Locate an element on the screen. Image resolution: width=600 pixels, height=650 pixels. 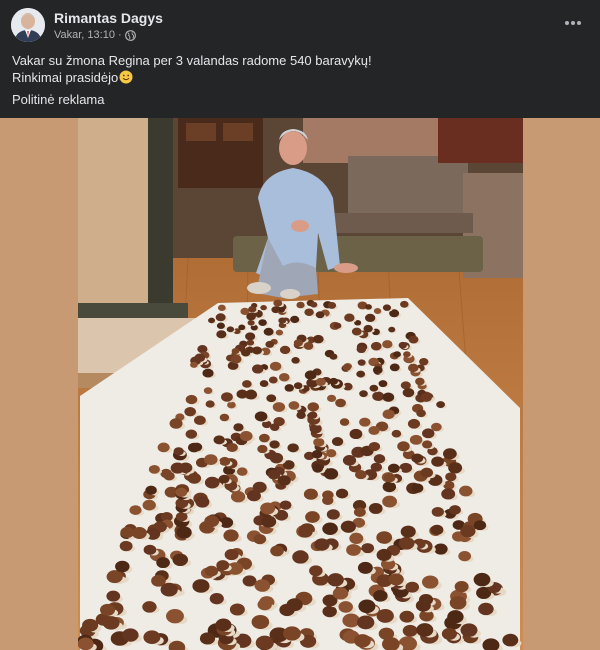
post-header: Rimantas Dagys Vakar, 13:10 · is located at coordinates (300, 24).